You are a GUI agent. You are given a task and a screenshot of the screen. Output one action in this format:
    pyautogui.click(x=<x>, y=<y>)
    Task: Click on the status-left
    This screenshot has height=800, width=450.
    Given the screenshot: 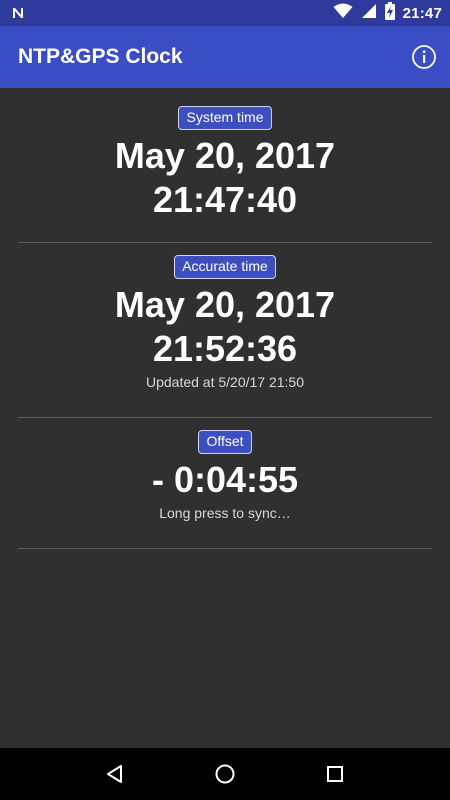 What is the action you would take?
    pyautogui.click(x=18, y=13)
    